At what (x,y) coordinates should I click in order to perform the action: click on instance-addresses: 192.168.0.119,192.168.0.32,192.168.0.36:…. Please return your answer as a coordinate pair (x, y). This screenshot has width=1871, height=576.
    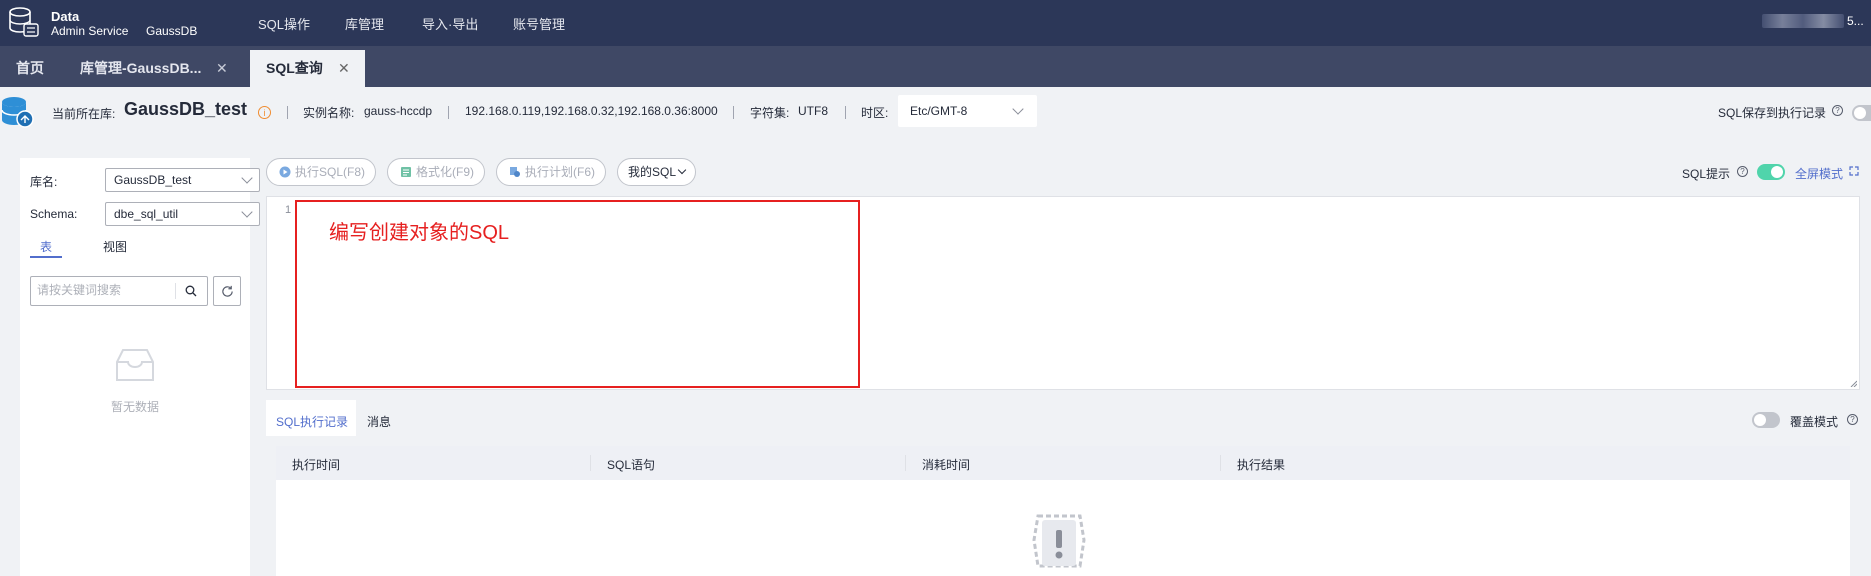
    Looking at the image, I should click on (591, 111).